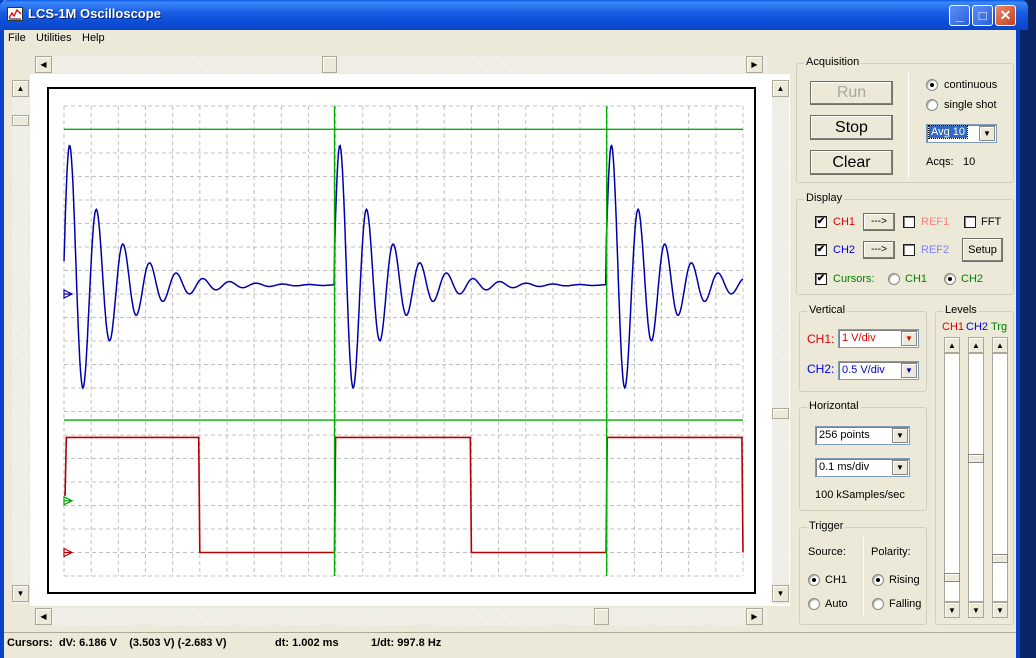 The height and width of the screenshot is (658, 1036). What do you see at coordinates (780, 413) in the screenshot?
I see `right-scroll-thumb` at bounding box center [780, 413].